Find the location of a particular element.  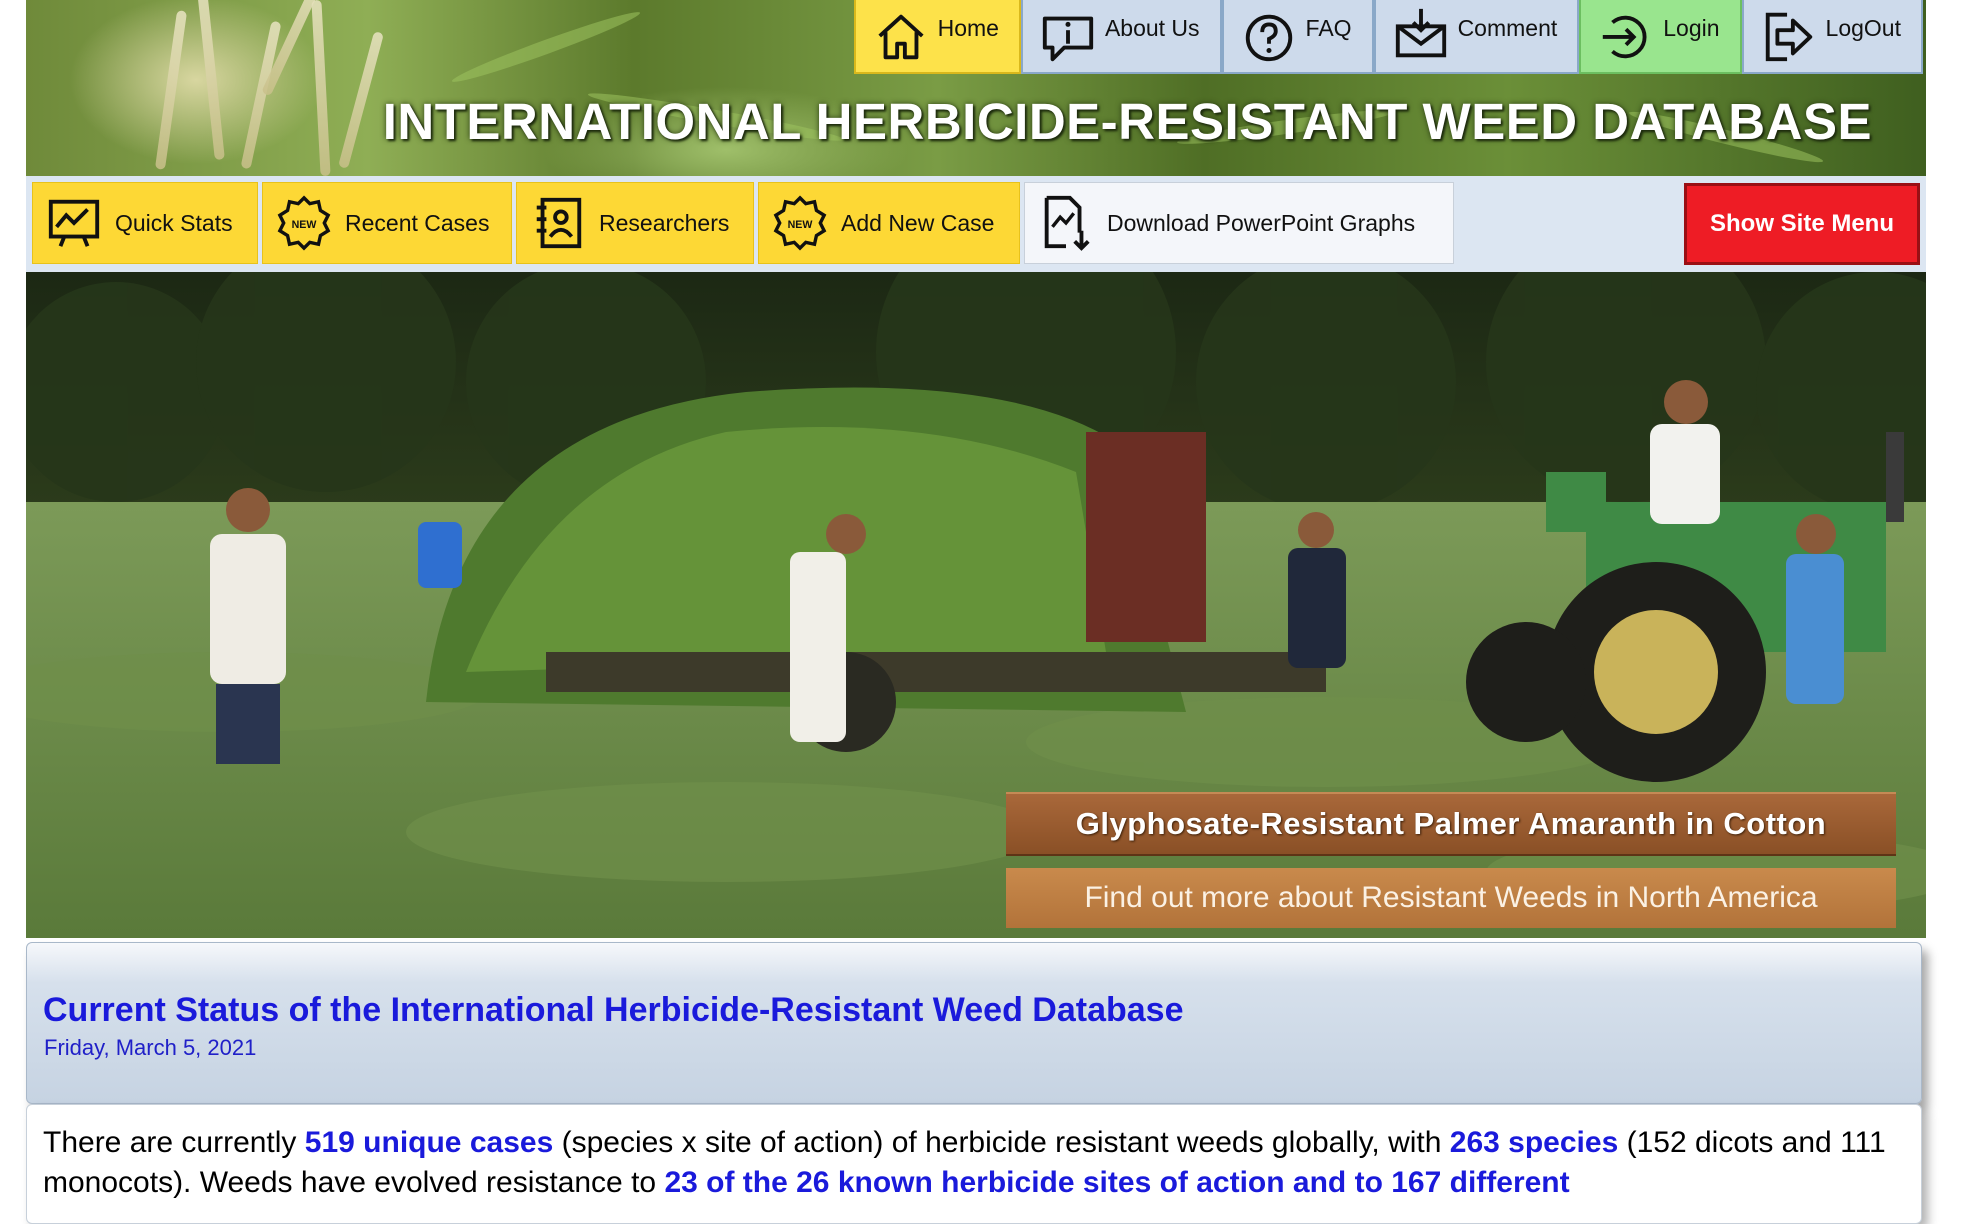

quick-stats-button: Quick Stats is located at coordinates (145, 223).